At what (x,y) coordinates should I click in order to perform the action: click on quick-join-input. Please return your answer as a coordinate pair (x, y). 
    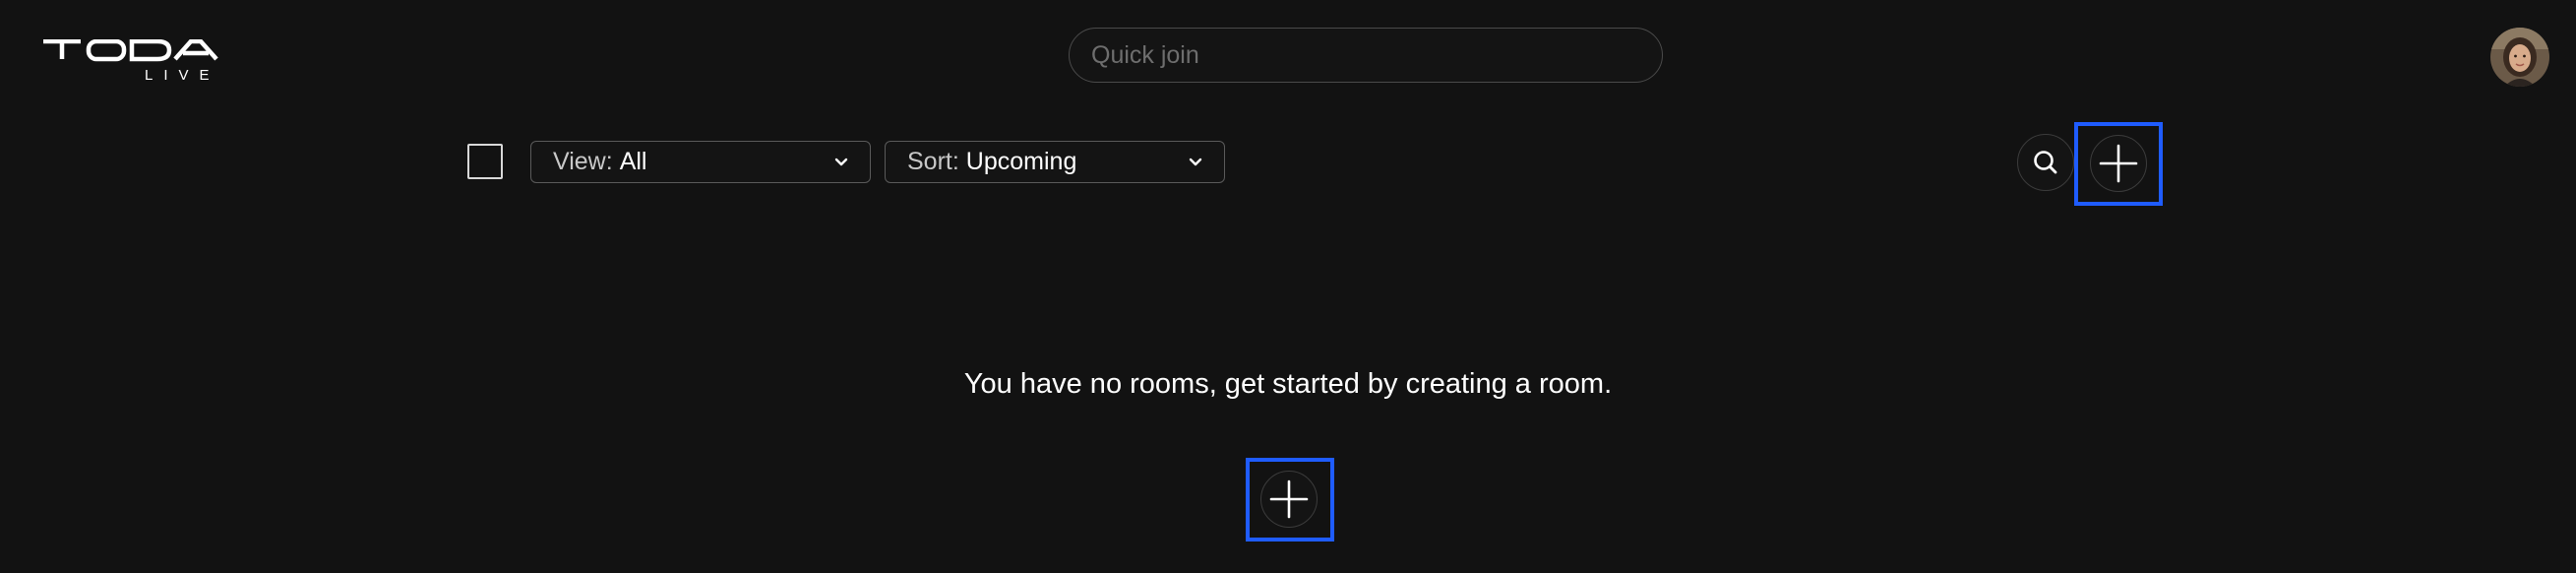
    Looking at the image, I should click on (1366, 56).